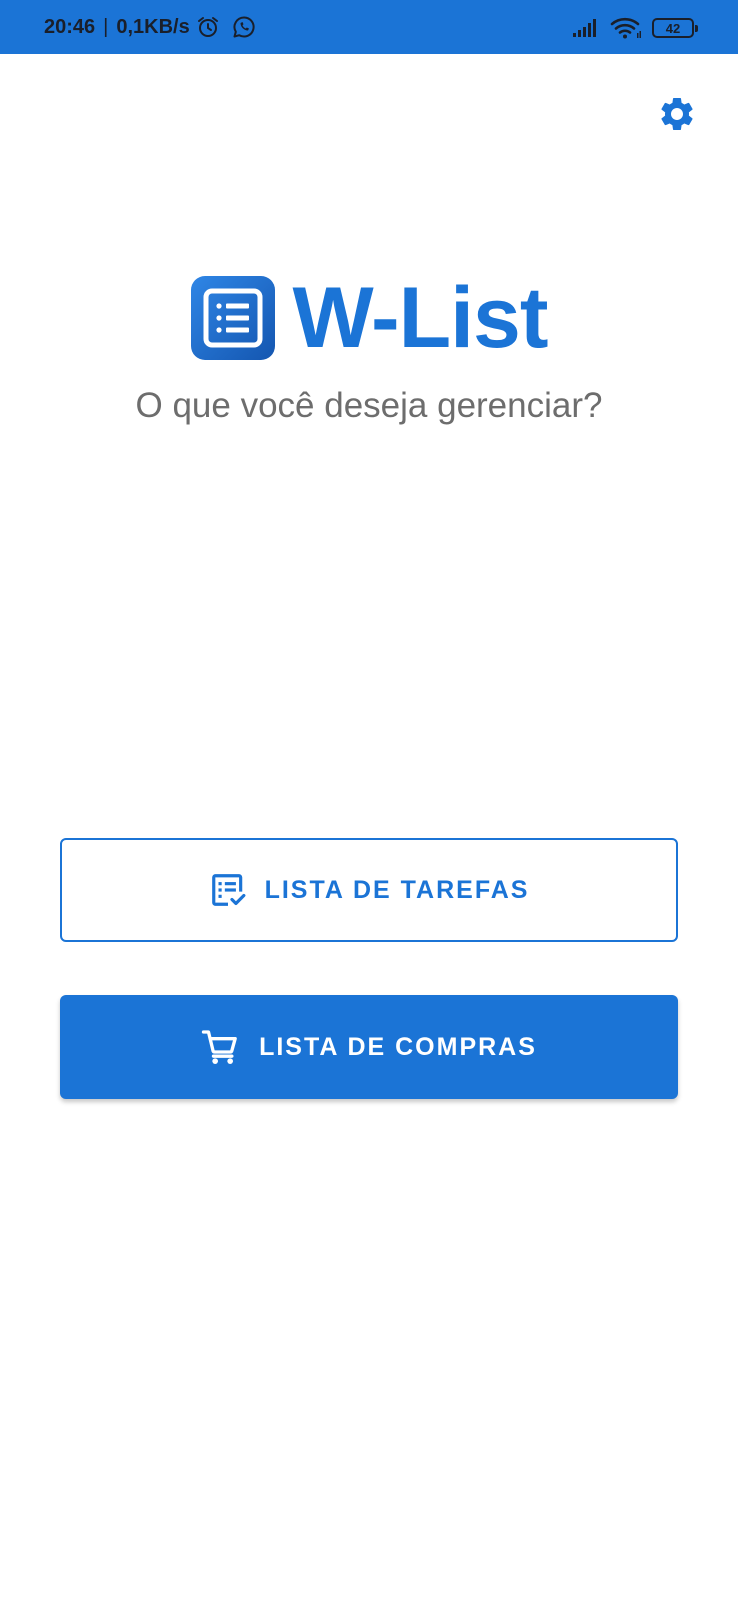 This screenshot has width=738, height=1600. I want to click on settings-button, so click(677, 114).